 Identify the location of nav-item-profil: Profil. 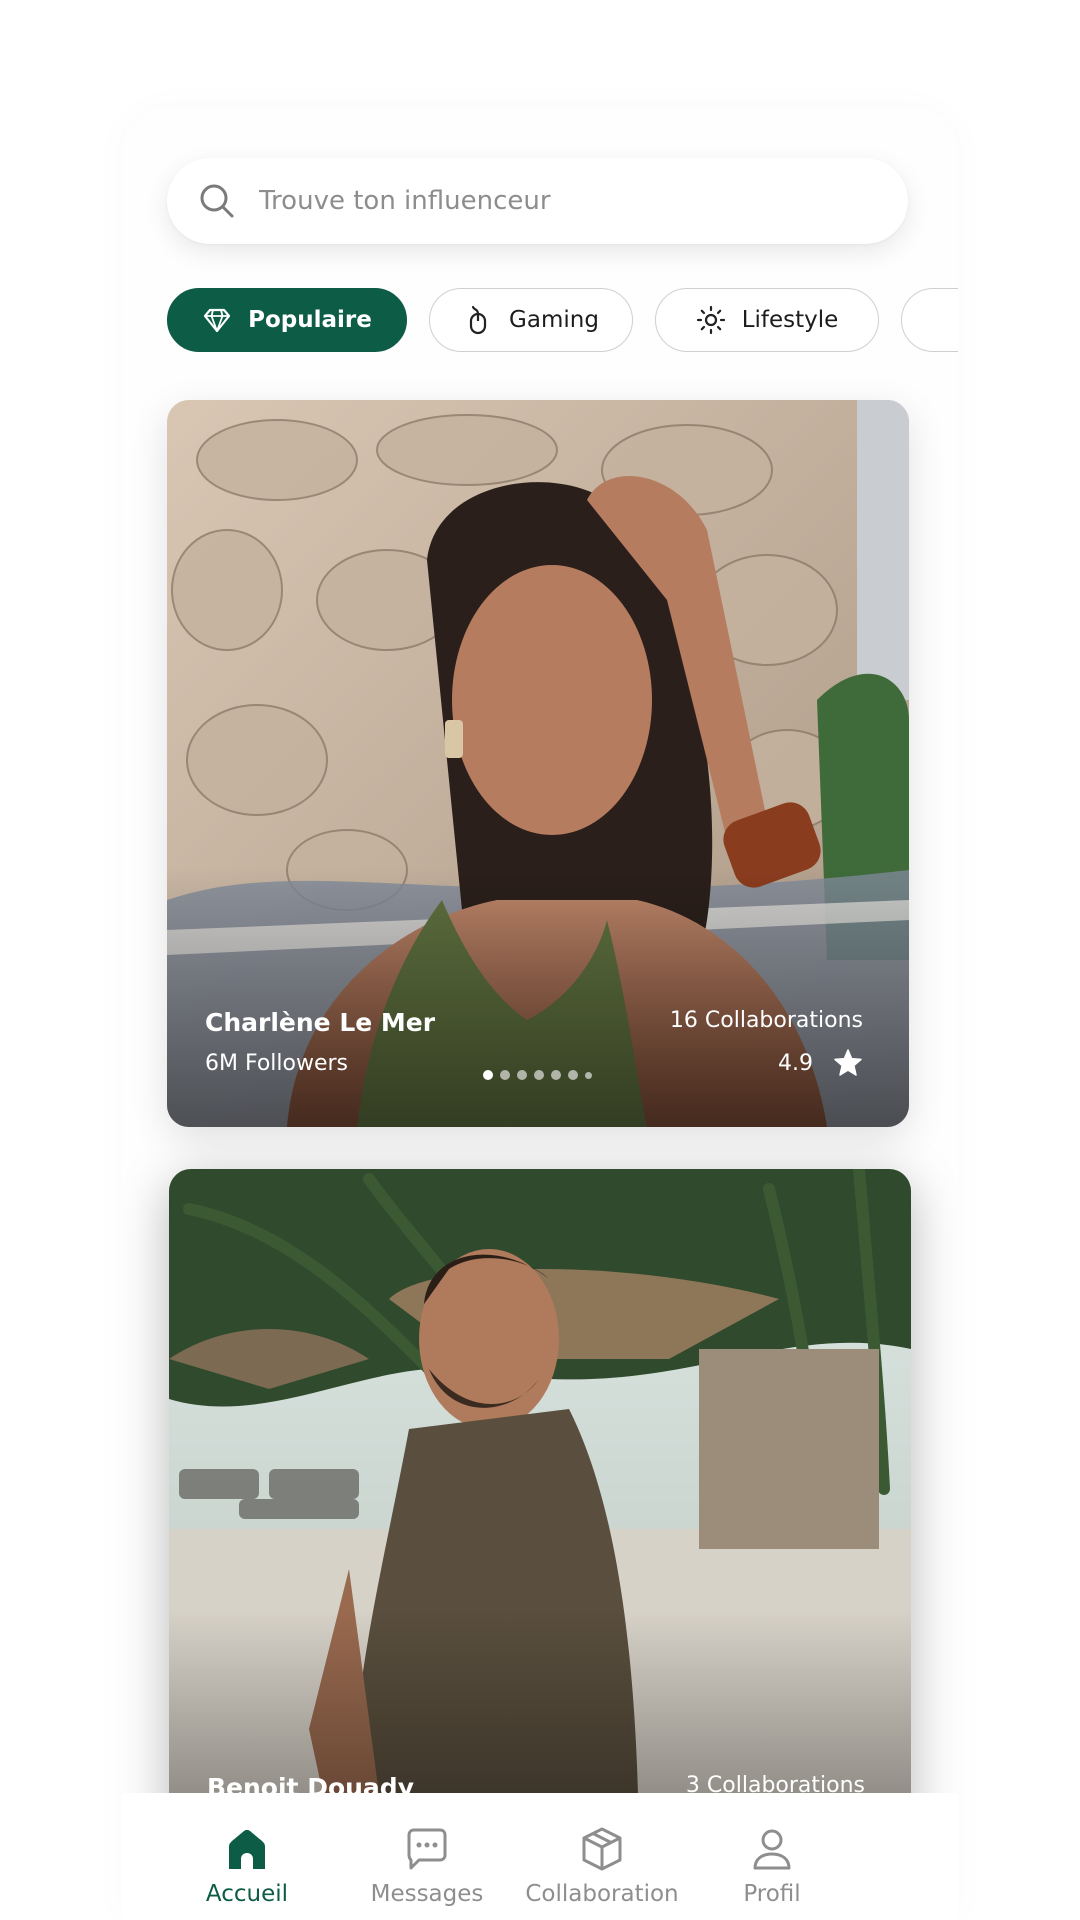
(772, 1850).